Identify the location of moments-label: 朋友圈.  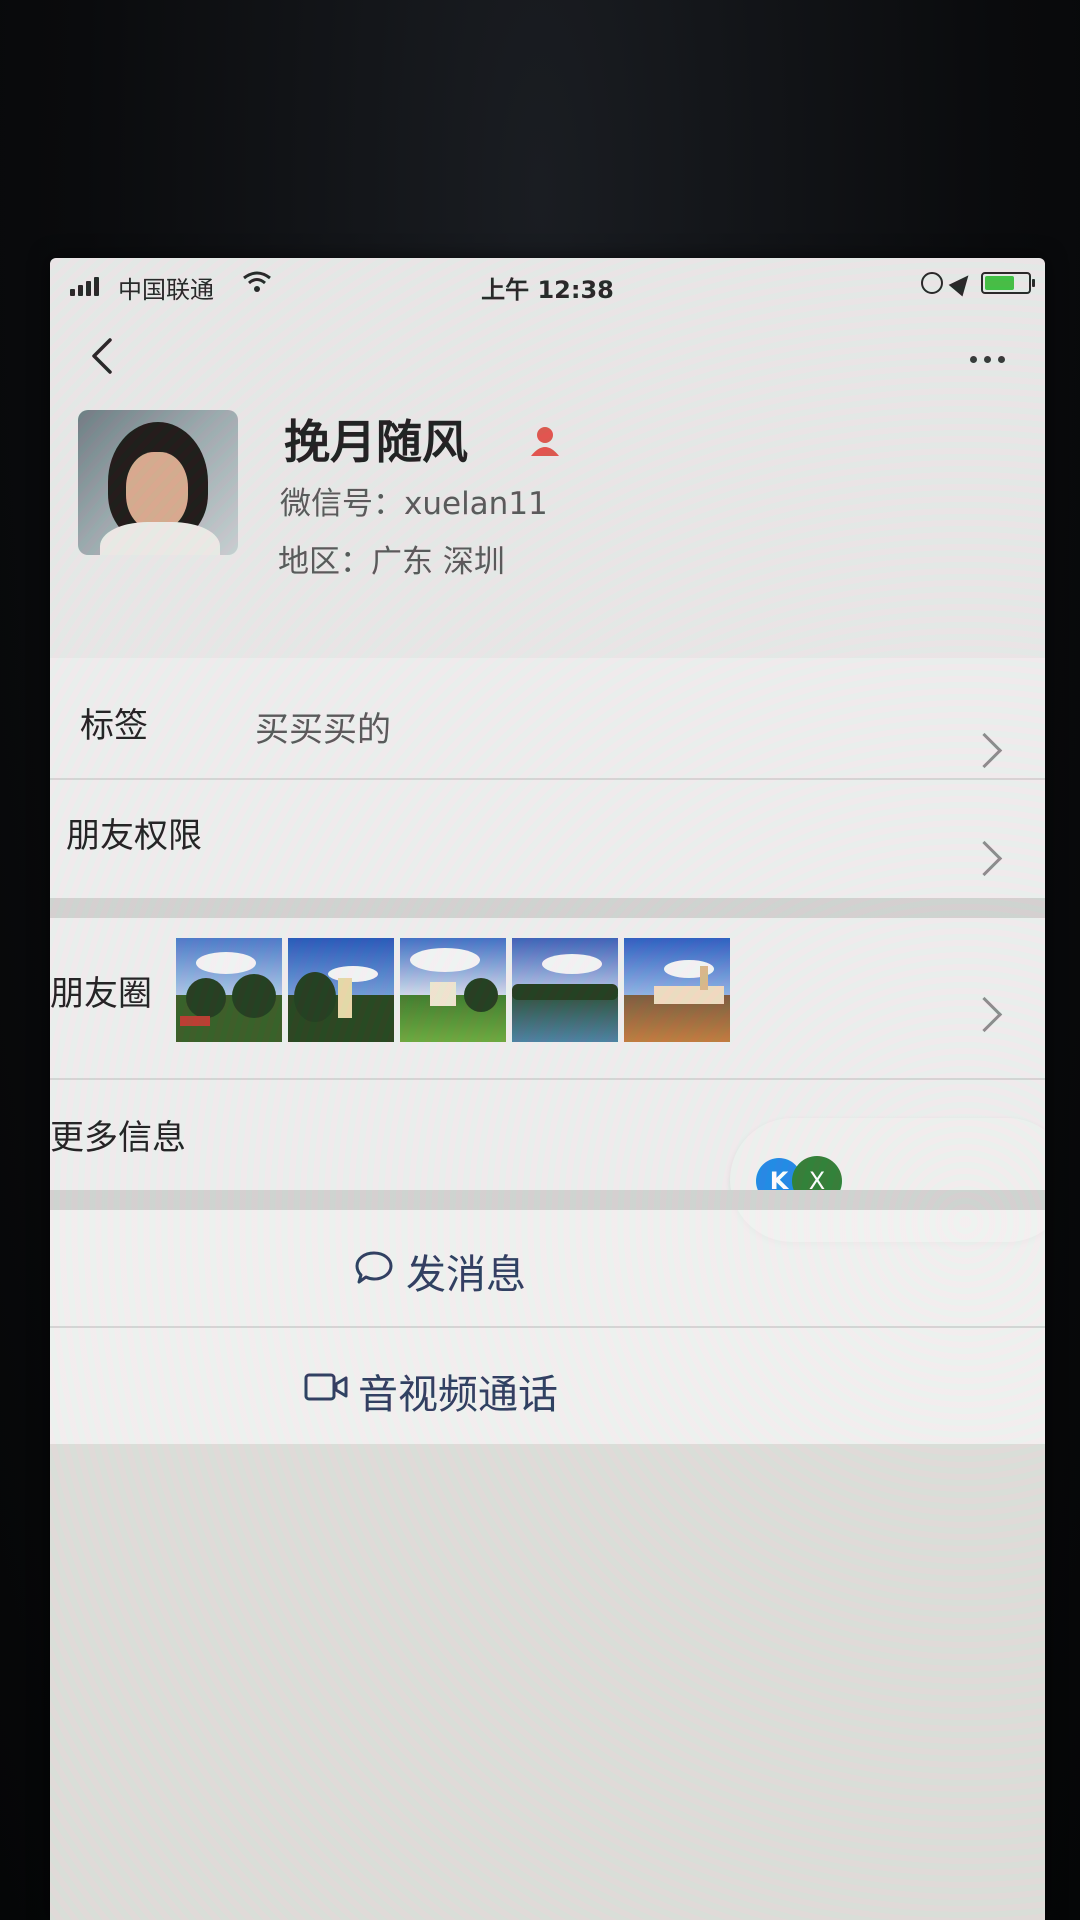
(101, 994).